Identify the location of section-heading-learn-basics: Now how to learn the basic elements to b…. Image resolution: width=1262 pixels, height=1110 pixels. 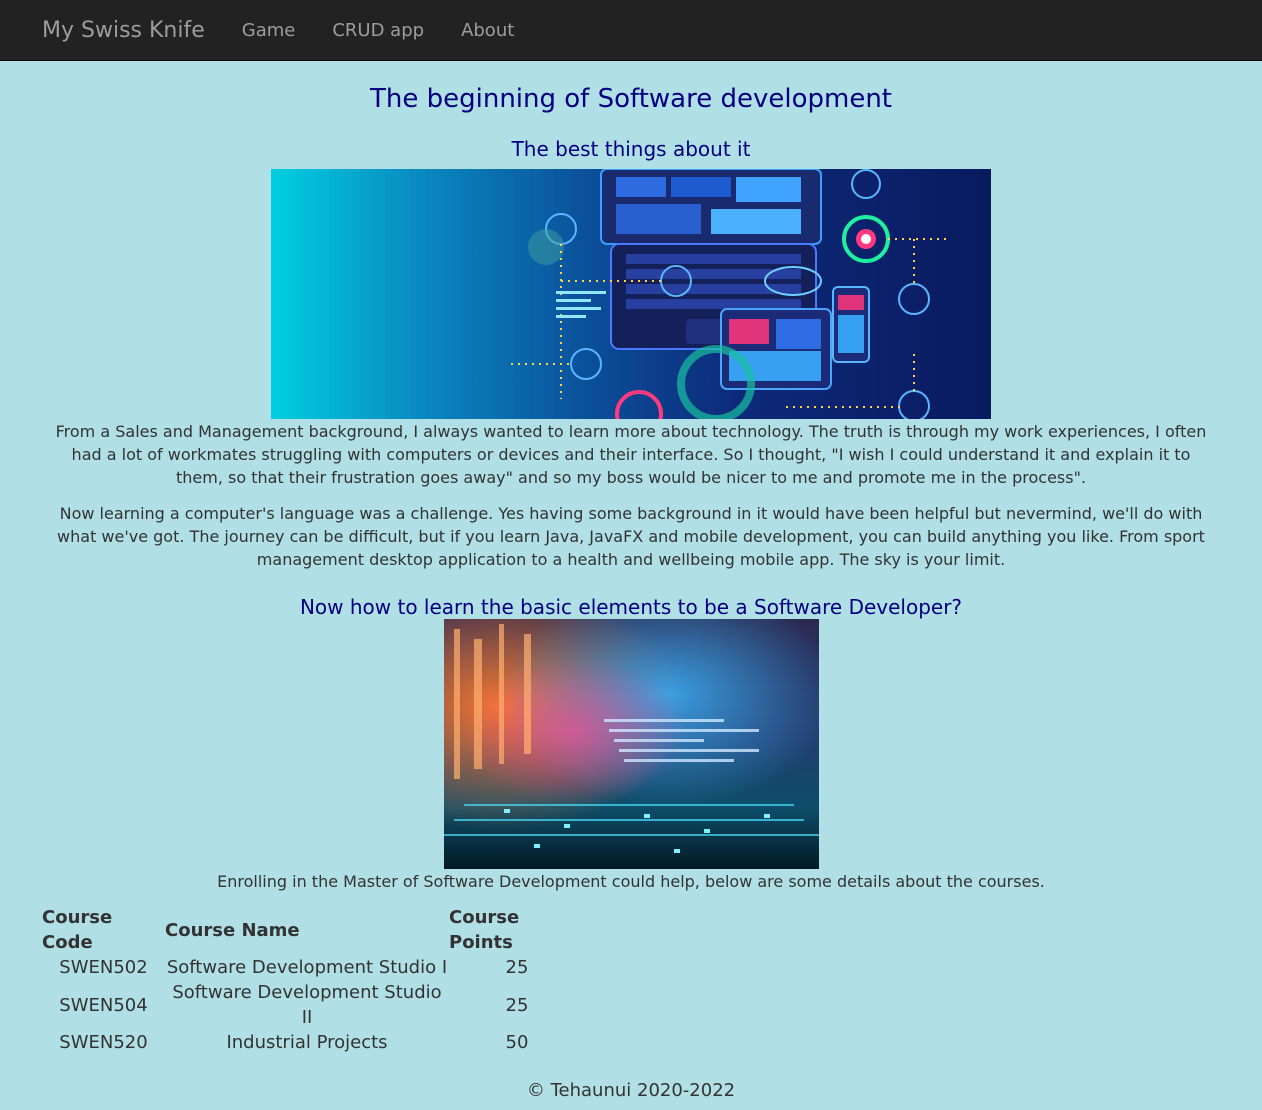
(631, 607).